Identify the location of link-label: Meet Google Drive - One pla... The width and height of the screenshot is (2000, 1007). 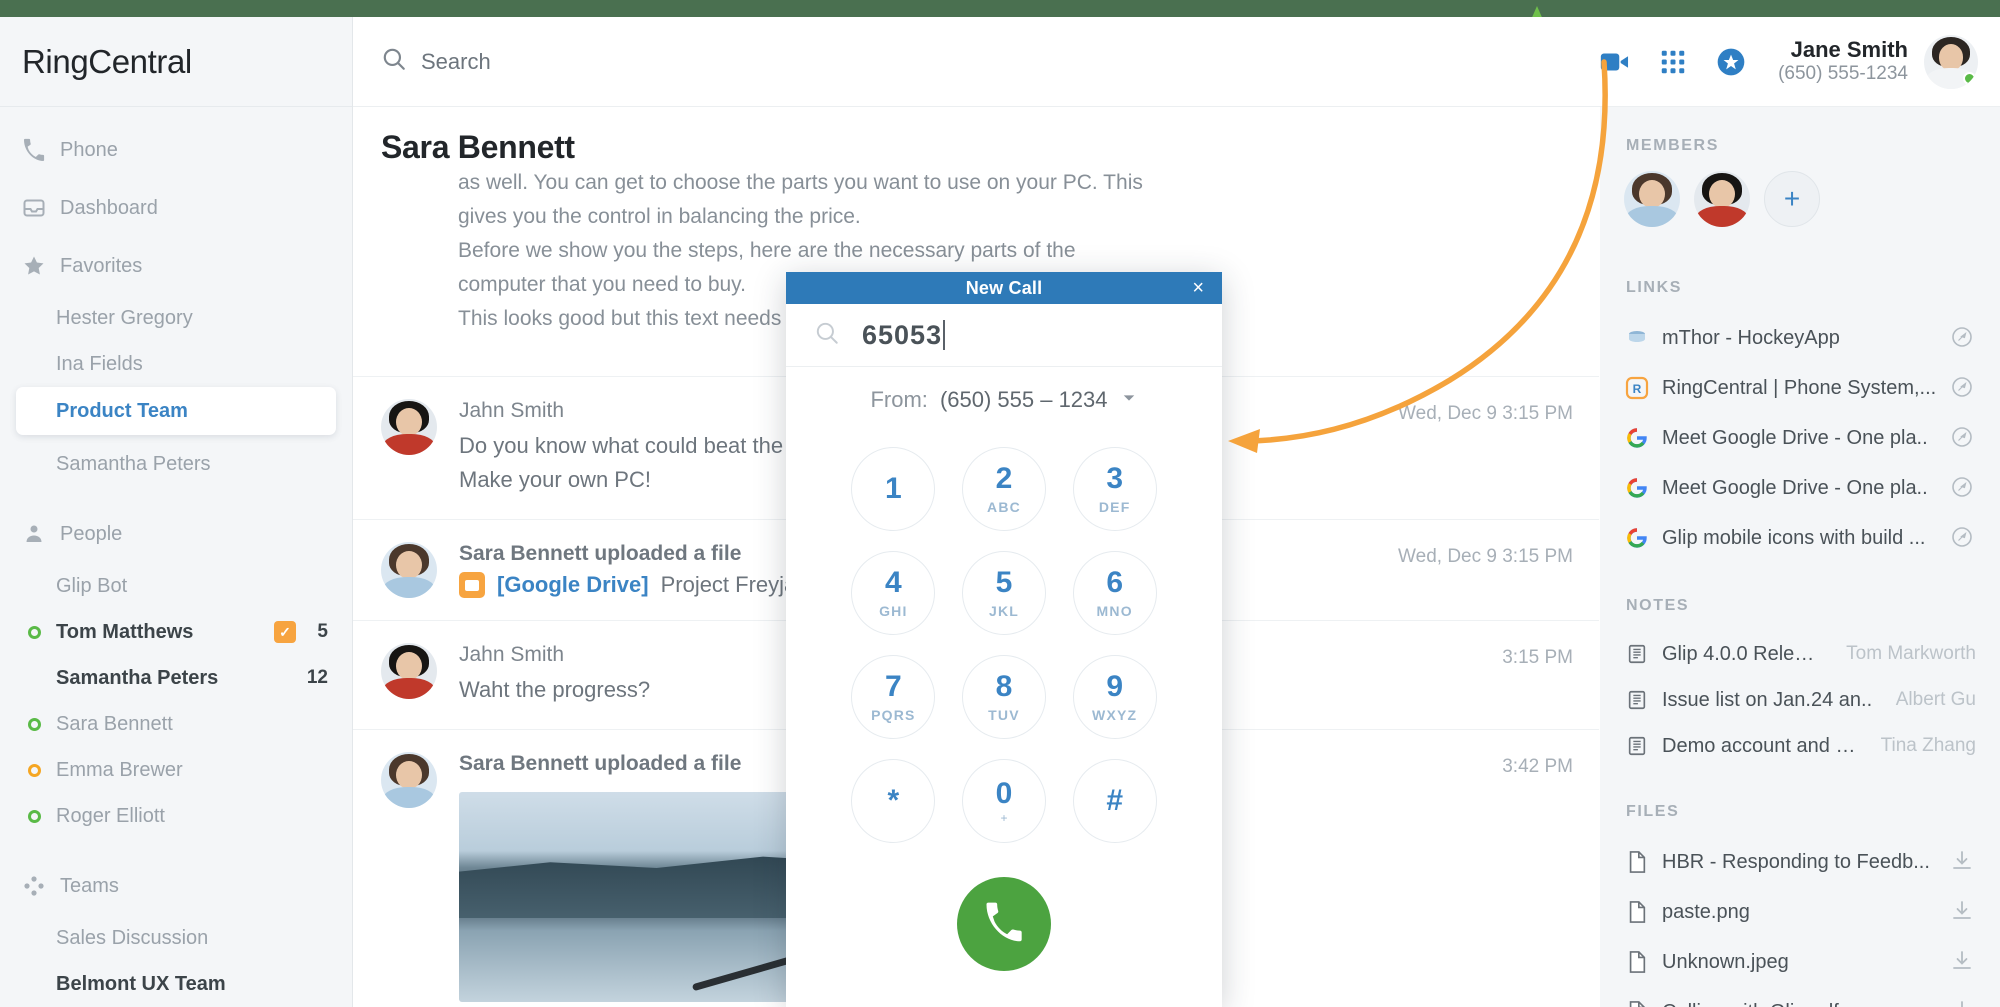
(1795, 437).